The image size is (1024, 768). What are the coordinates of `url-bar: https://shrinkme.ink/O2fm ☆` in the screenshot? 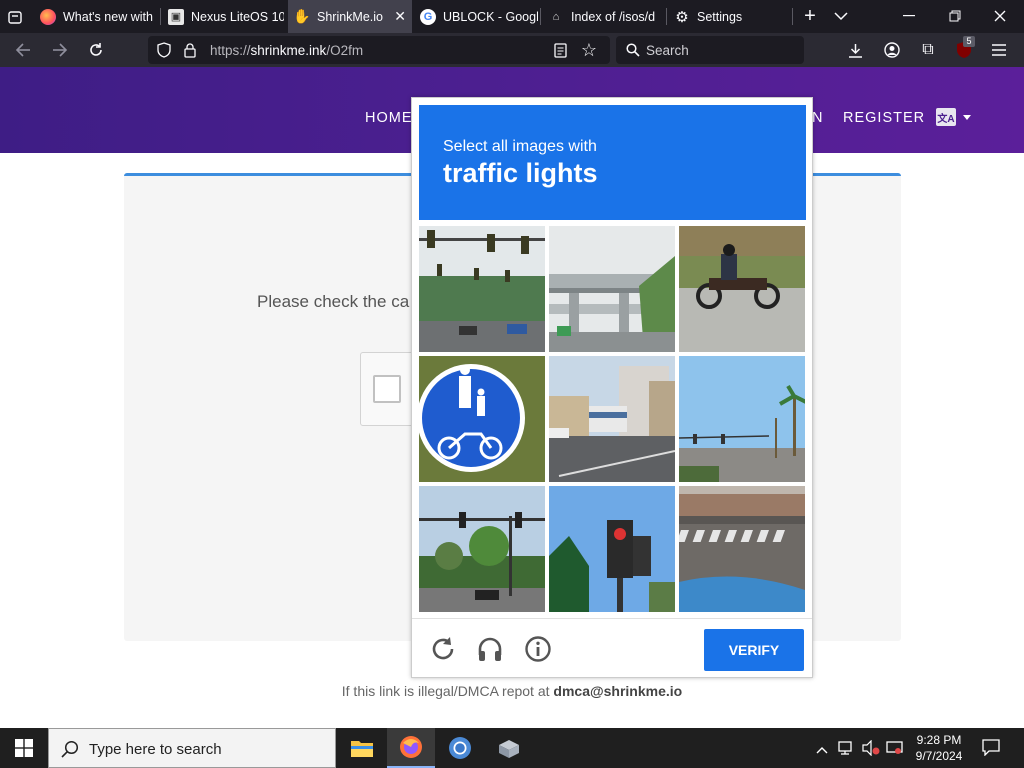 It's located at (379, 50).